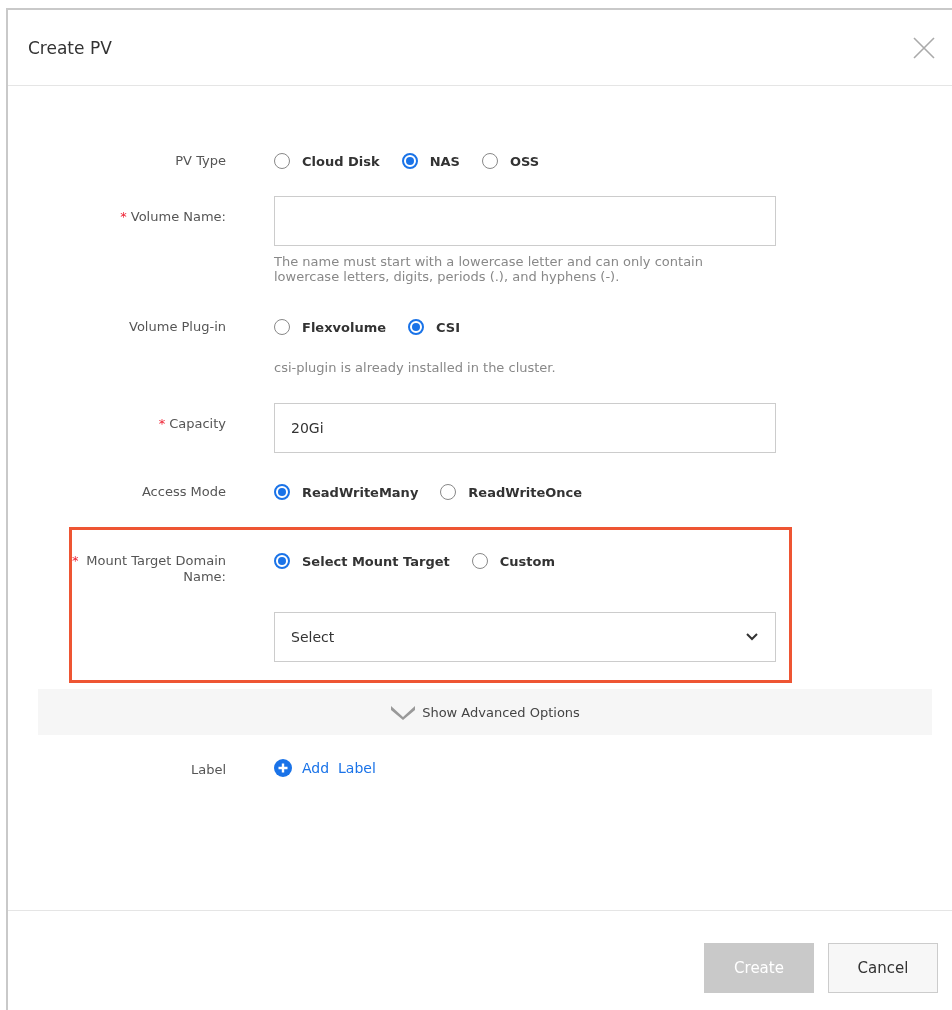 The height and width of the screenshot is (1010, 952). I want to click on text-field, so click(525, 221).